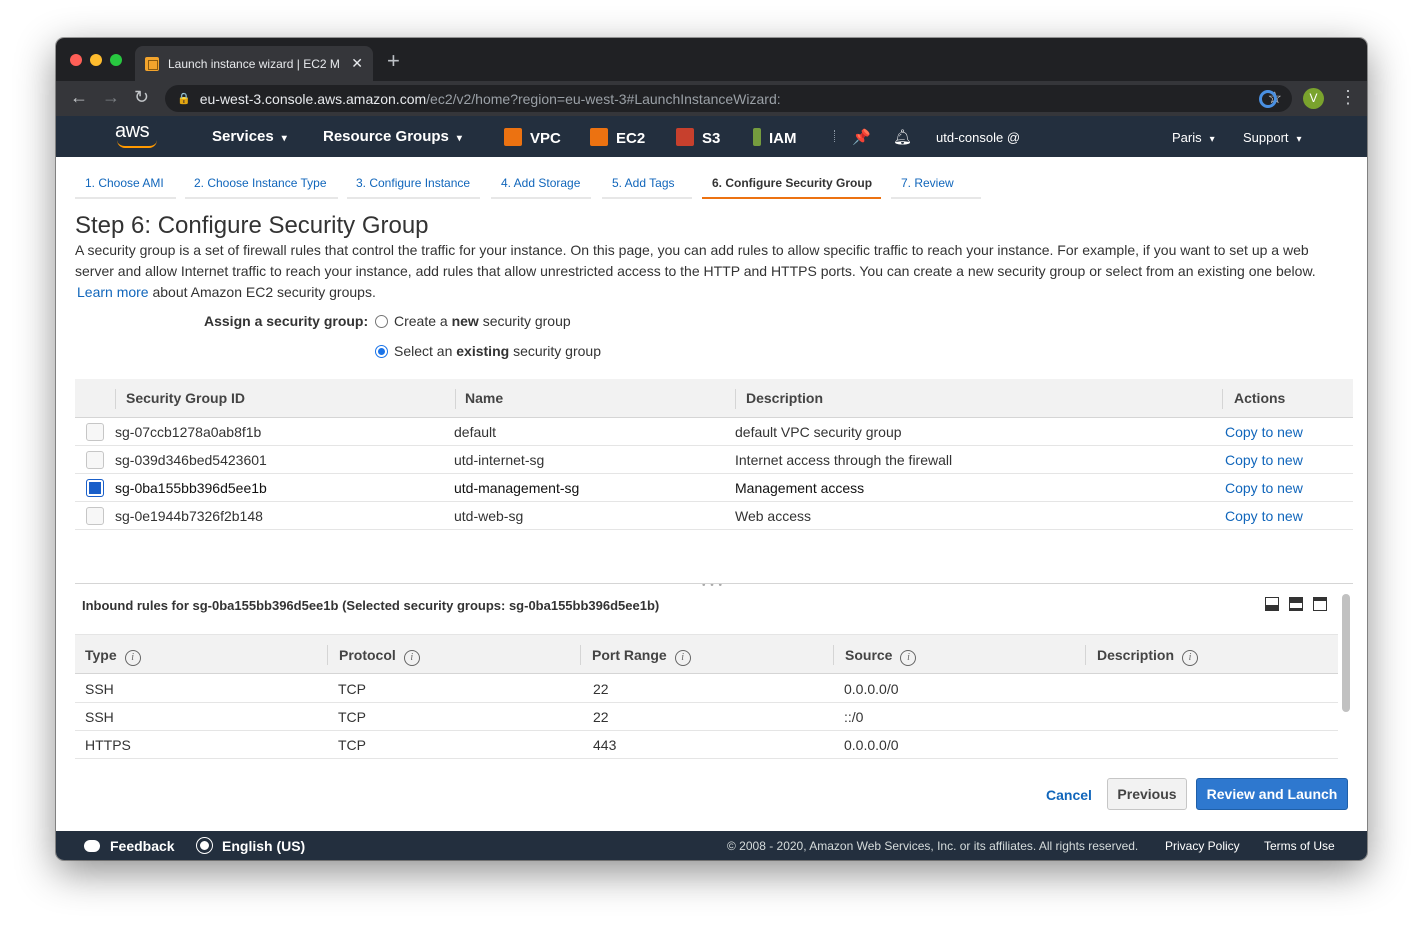 This screenshot has height=935, width=1423. Describe the element at coordinates (1346, 653) in the screenshot. I see `pane-scrollbar` at that location.